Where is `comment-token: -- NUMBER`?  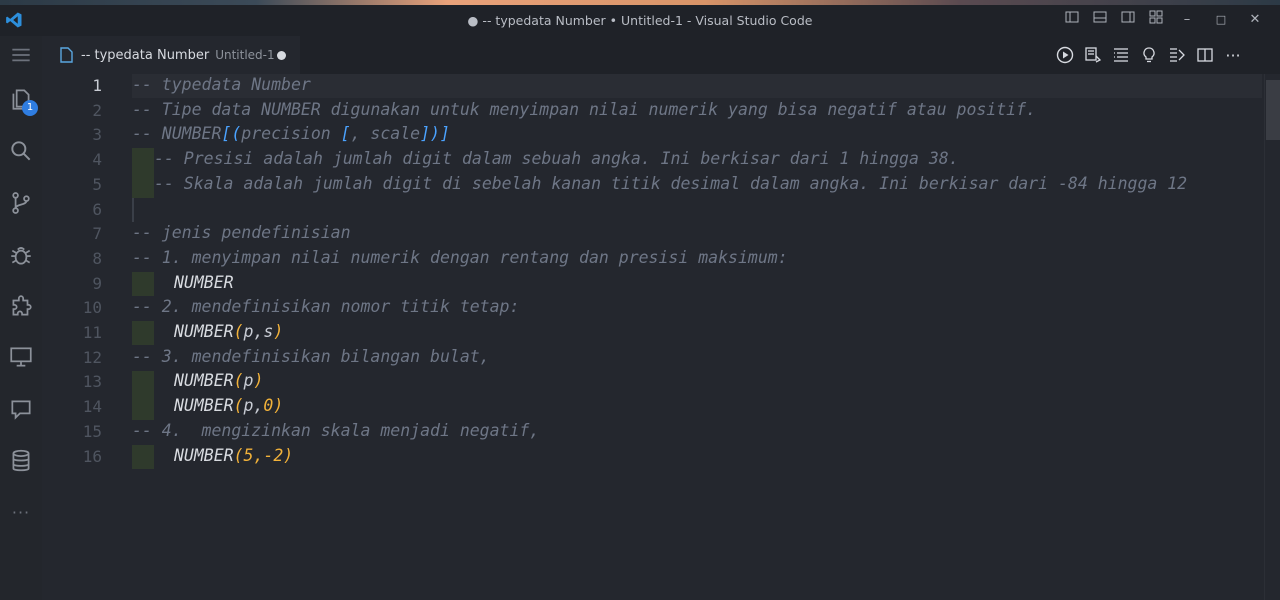
comment-token: -- NUMBER is located at coordinates (177, 134).